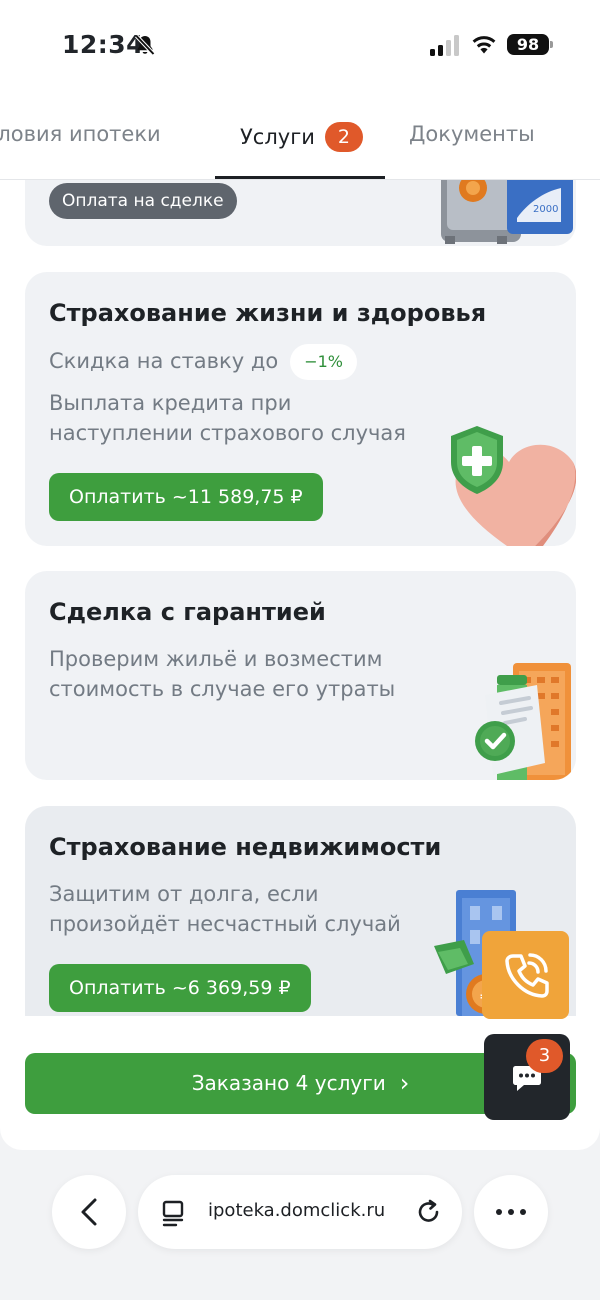 This screenshot has height=1300, width=600. What do you see at coordinates (300, 213) in the screenshot?
I see `service-card-partial: Оплата на сделке 2000` at bounding box center [300, 213].